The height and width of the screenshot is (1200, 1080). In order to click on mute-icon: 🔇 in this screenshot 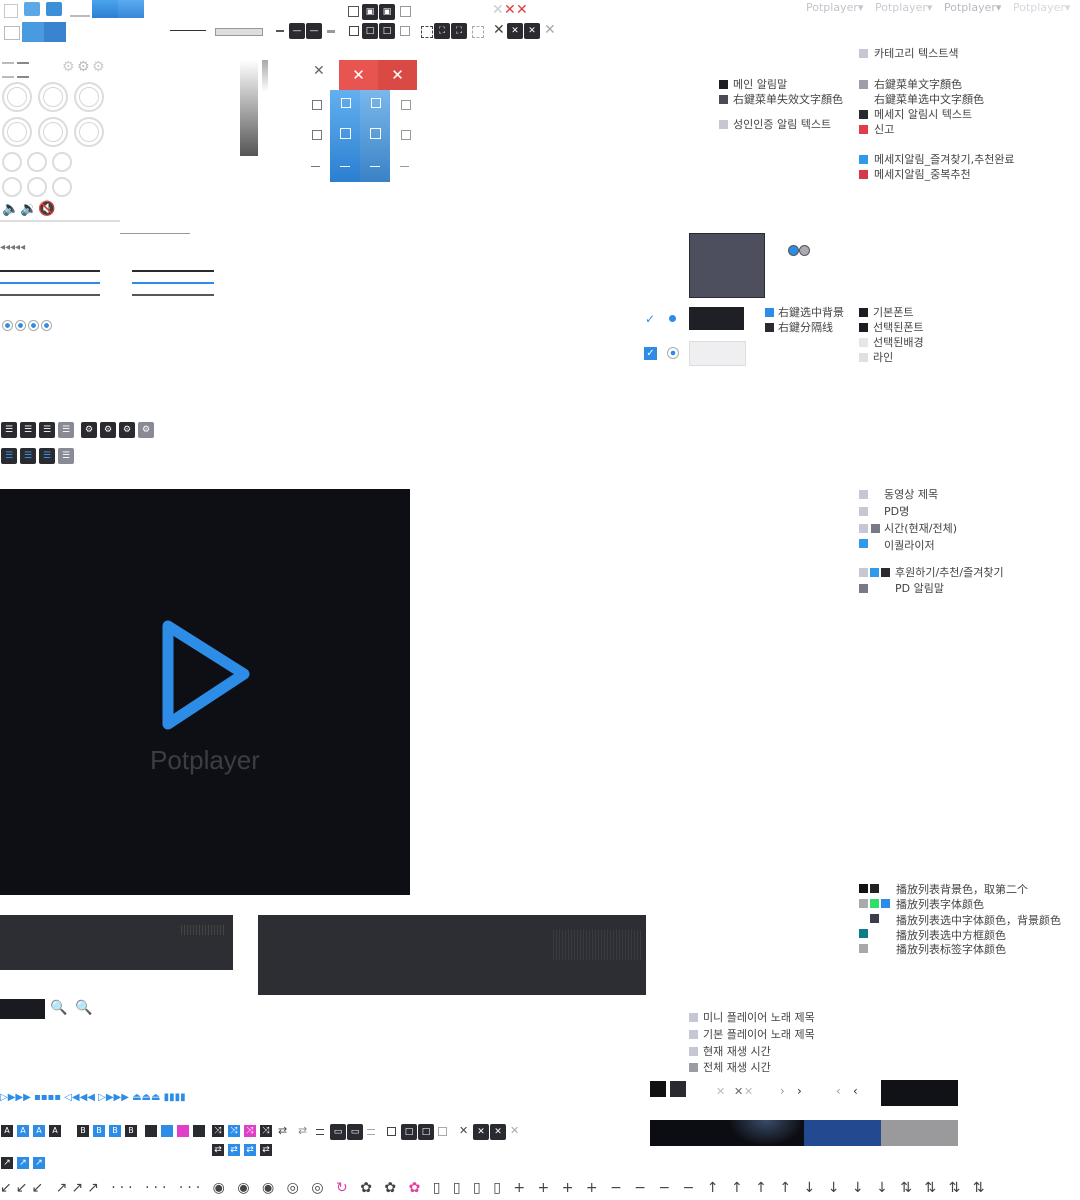, I will do `click(46, 209)`.